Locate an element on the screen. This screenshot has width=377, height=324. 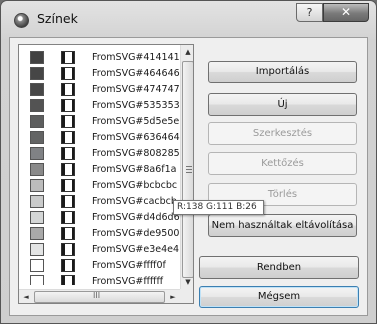
window-title: Színek is located at coordinates (57, 18).